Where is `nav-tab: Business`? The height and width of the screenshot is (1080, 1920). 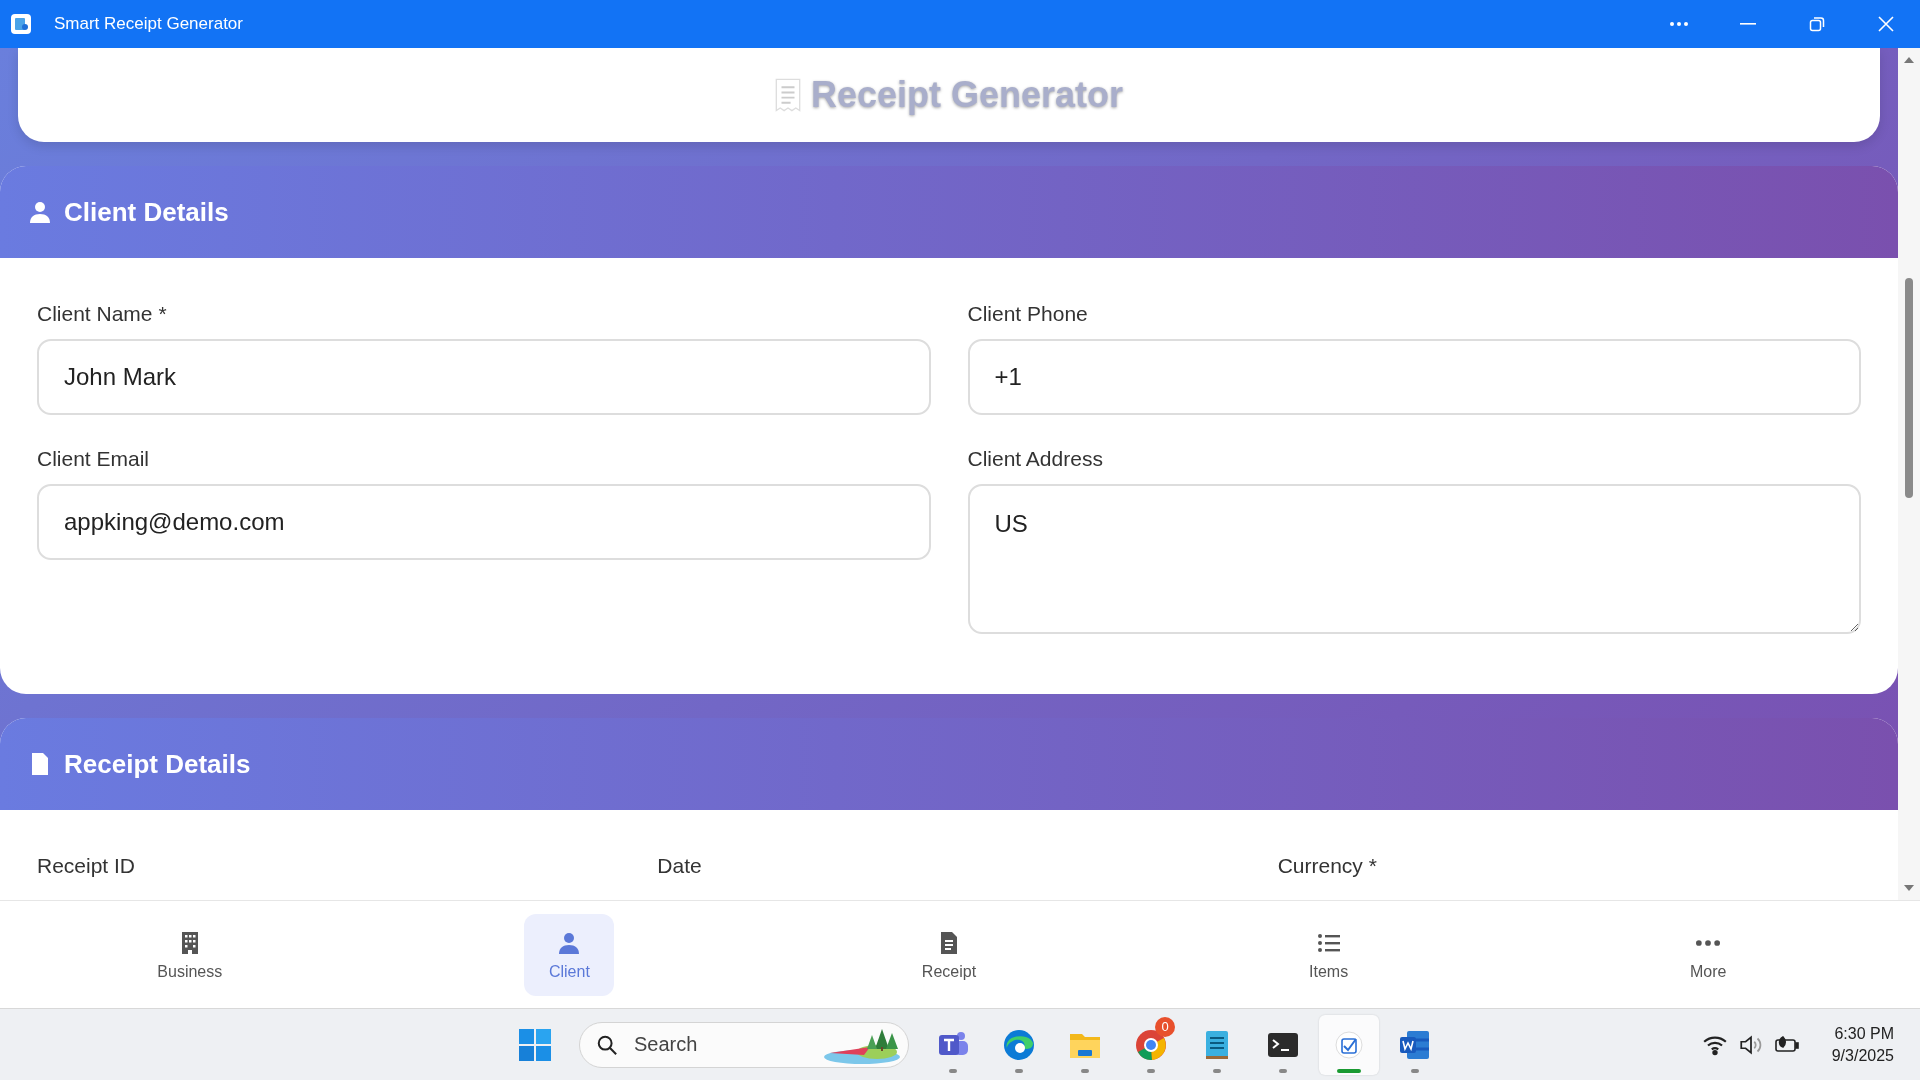
nav-tab: Business is located at coordinates (189, 954).